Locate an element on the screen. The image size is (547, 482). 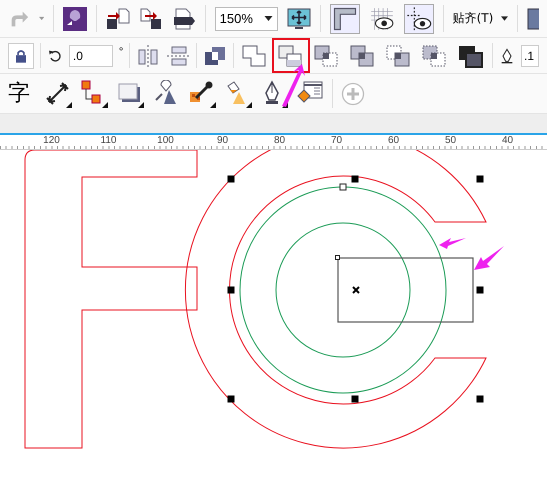
center-marker-icon is located at coordinates (356, 290).